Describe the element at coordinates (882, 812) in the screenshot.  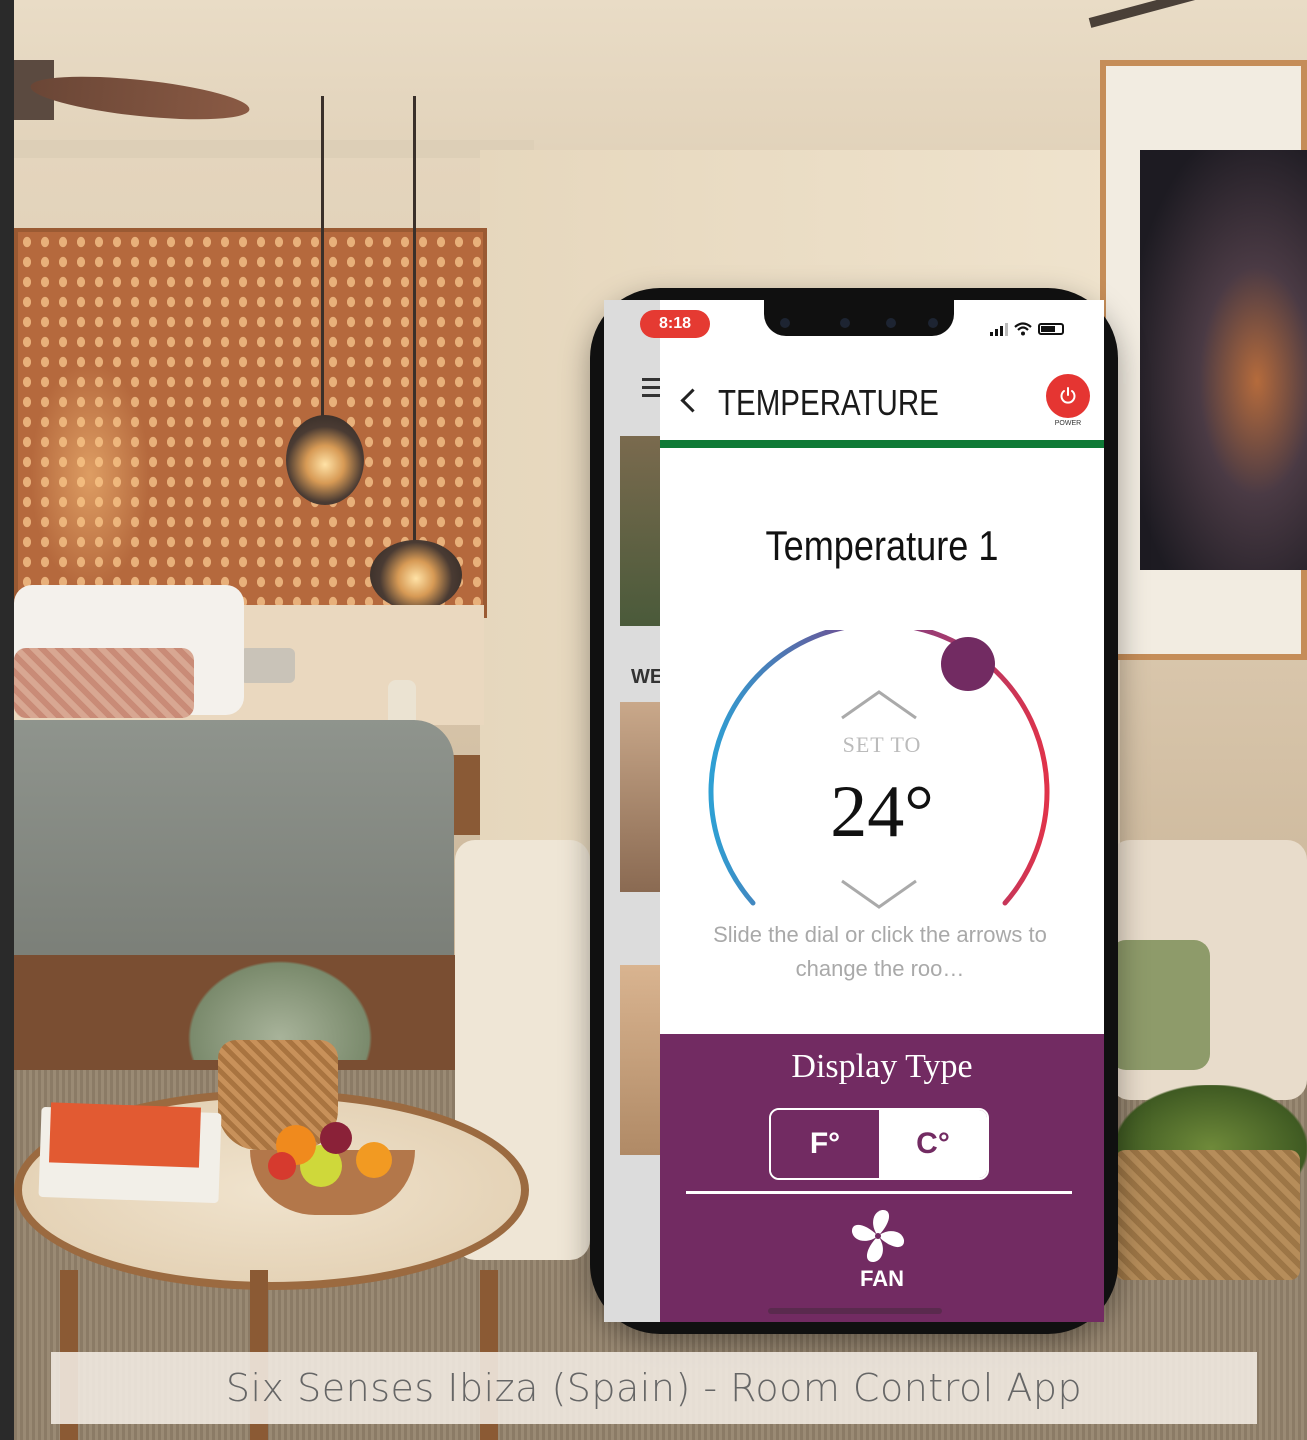
I see `temperature-value: 24°` at that location.